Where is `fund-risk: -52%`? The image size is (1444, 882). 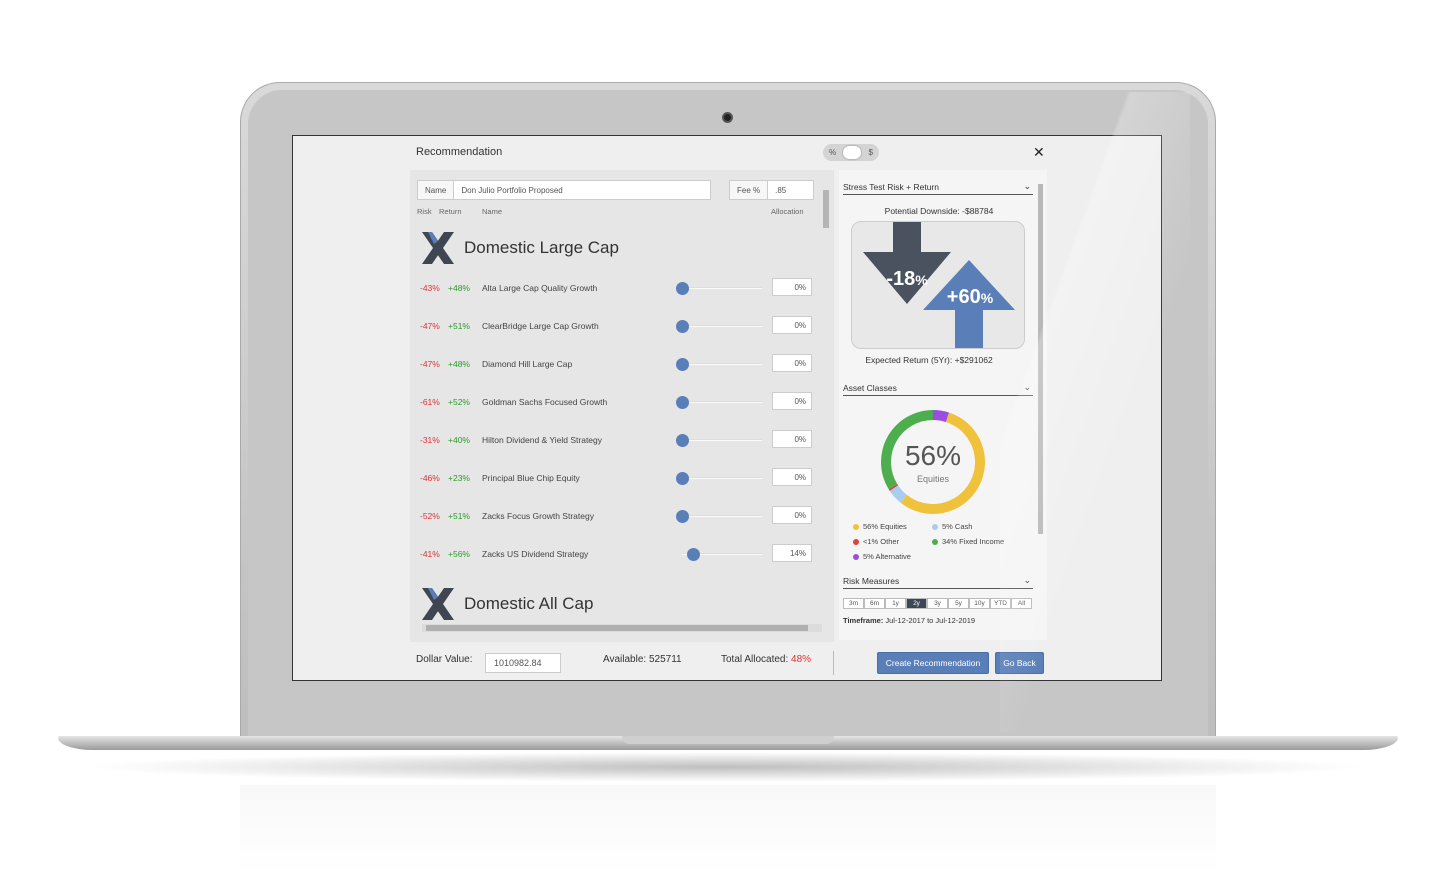
fund-risk: -52% is located at coordinates (430, 516).